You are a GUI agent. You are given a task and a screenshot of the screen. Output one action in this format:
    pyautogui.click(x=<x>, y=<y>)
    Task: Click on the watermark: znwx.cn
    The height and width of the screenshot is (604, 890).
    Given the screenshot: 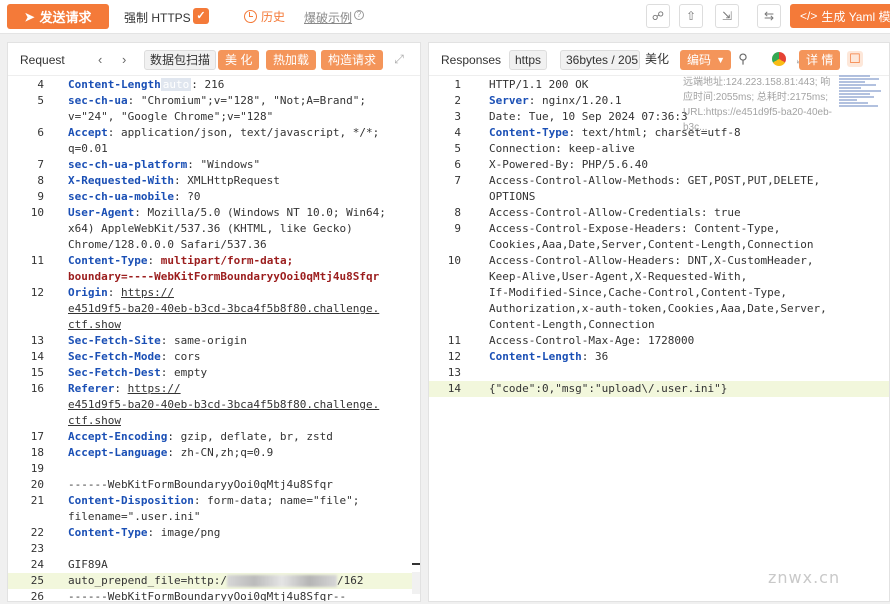 What is the action you would take?
    pyautogui.click(x=804, y=577)
    